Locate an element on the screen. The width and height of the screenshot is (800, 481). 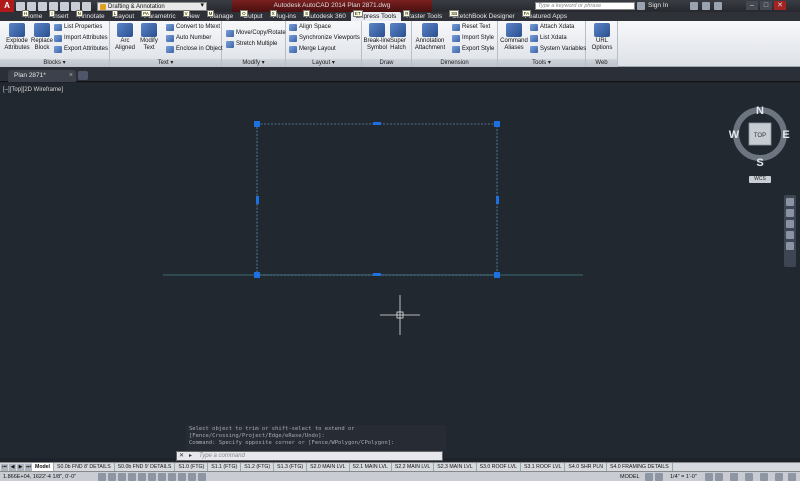
hardware-acceleration-icon is located at coordinates (764, 477).